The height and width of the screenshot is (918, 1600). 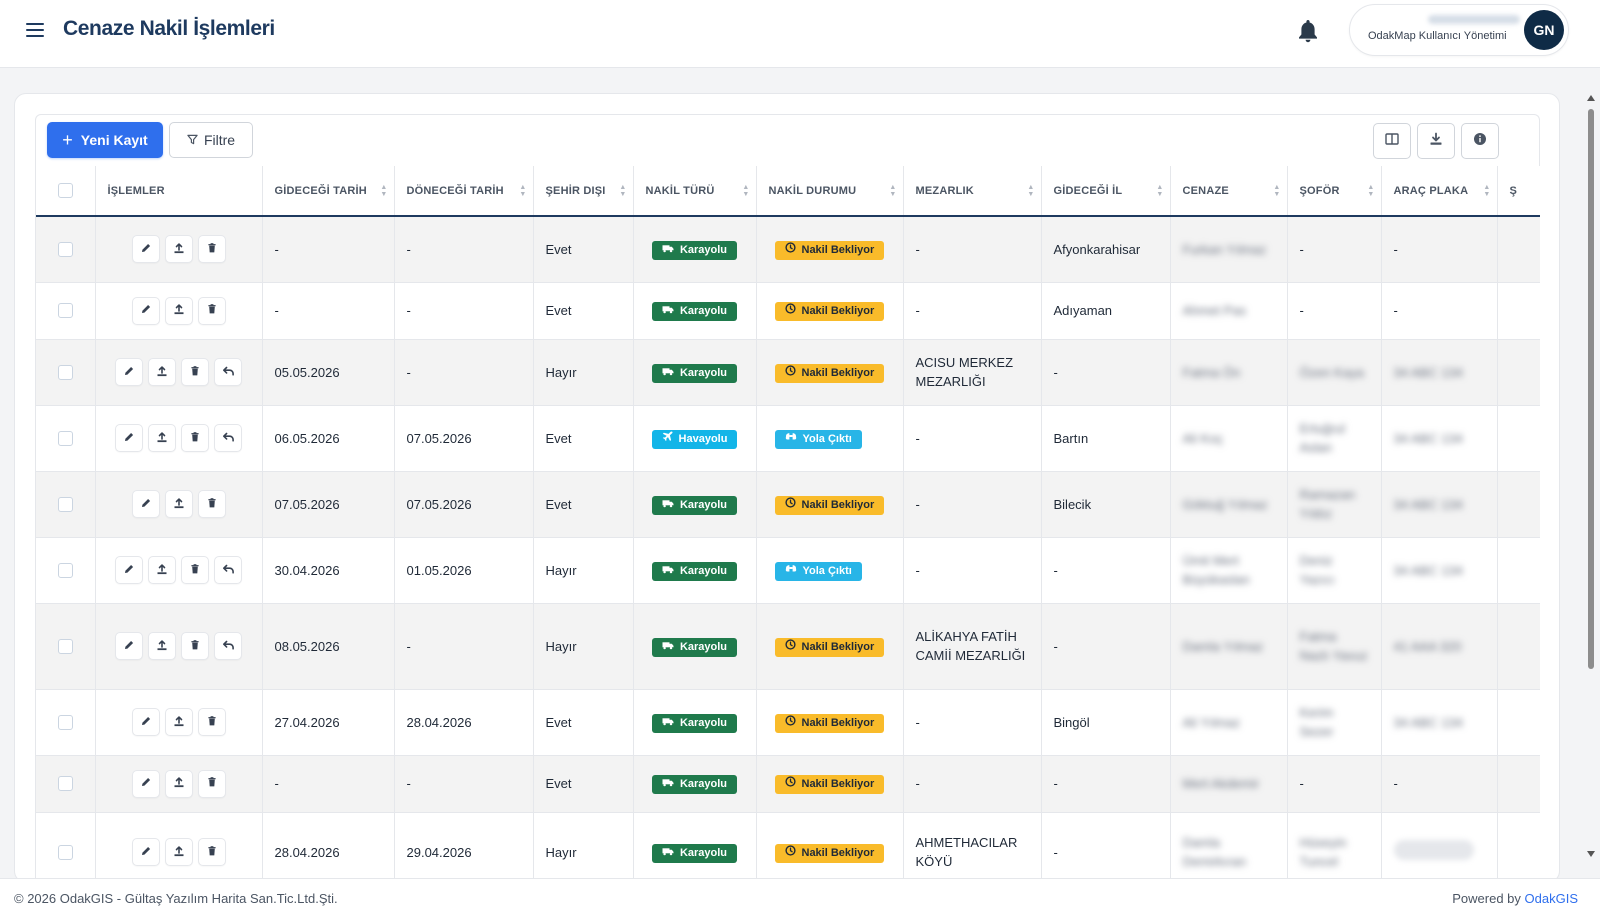 What do you see at coordinates (211, 140) in the screenshot?
I see `filter-button: Filtre` at bounding box center [211, 140].